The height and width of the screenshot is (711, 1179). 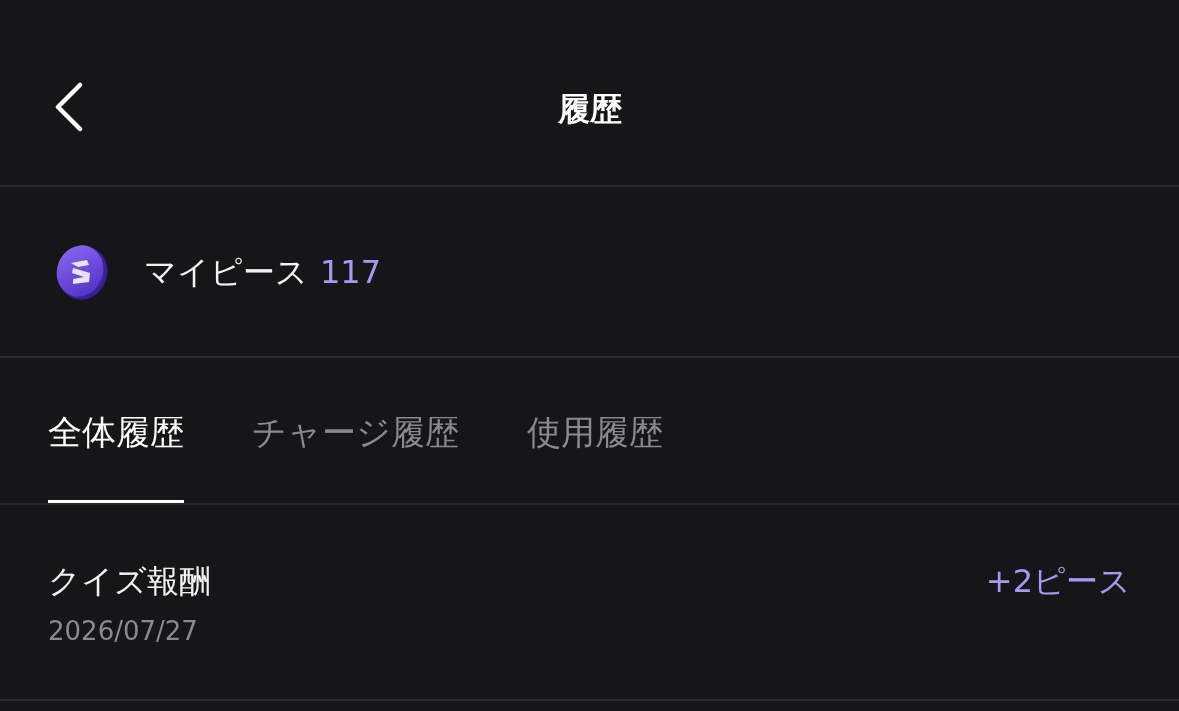 I want to click on history-amount: +2ピース, so click(x=1058, y=581).